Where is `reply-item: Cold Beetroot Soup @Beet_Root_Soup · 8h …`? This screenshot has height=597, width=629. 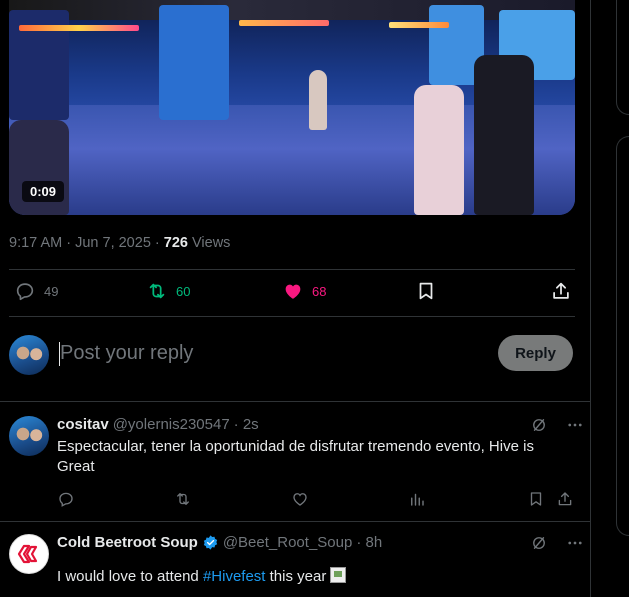
reply-item: Cold Beetroot Soup @Beet_Root_Soup · 8h … is located at coordinates (295, 565).